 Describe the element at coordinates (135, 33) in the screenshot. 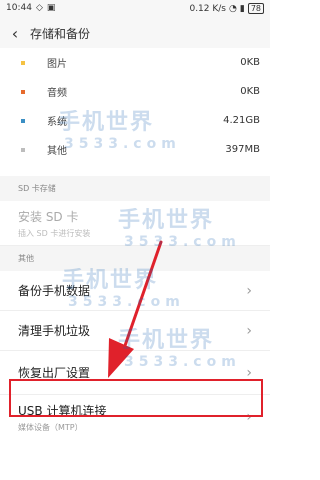

I see `app-bar: ‹ 存储和备份` at that location.